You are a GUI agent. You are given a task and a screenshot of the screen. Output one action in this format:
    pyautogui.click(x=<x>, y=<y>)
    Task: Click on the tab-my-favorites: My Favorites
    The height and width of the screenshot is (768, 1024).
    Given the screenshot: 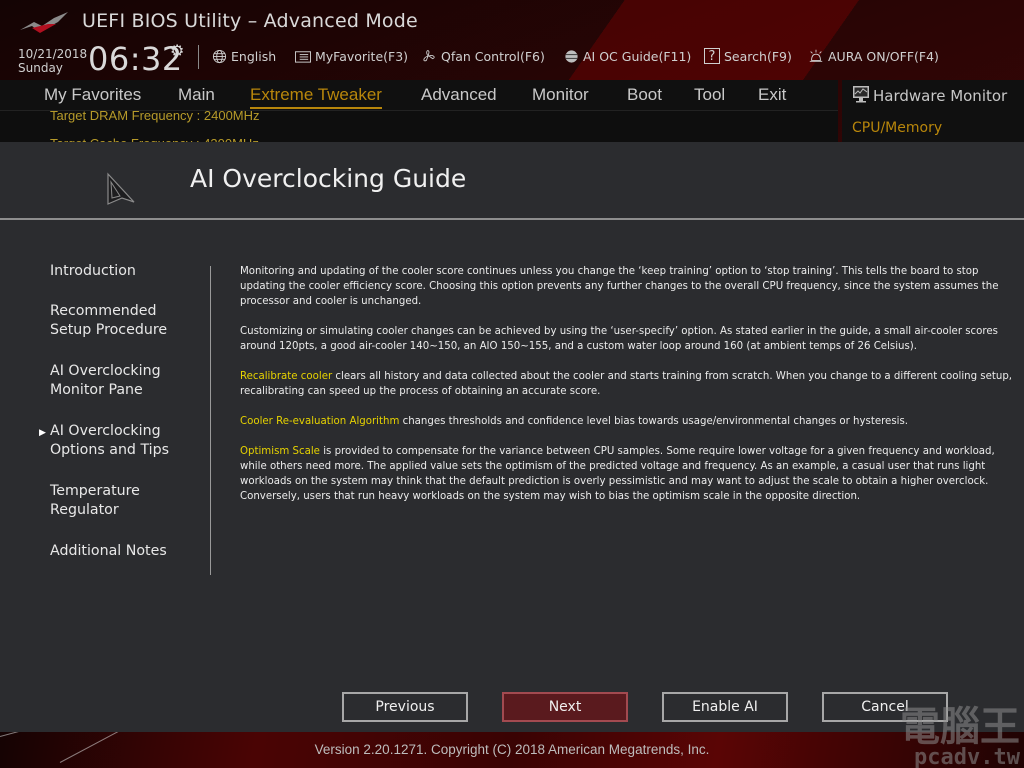 What is the action you would take?
    pyautogui.click(x=92, y=95)
    